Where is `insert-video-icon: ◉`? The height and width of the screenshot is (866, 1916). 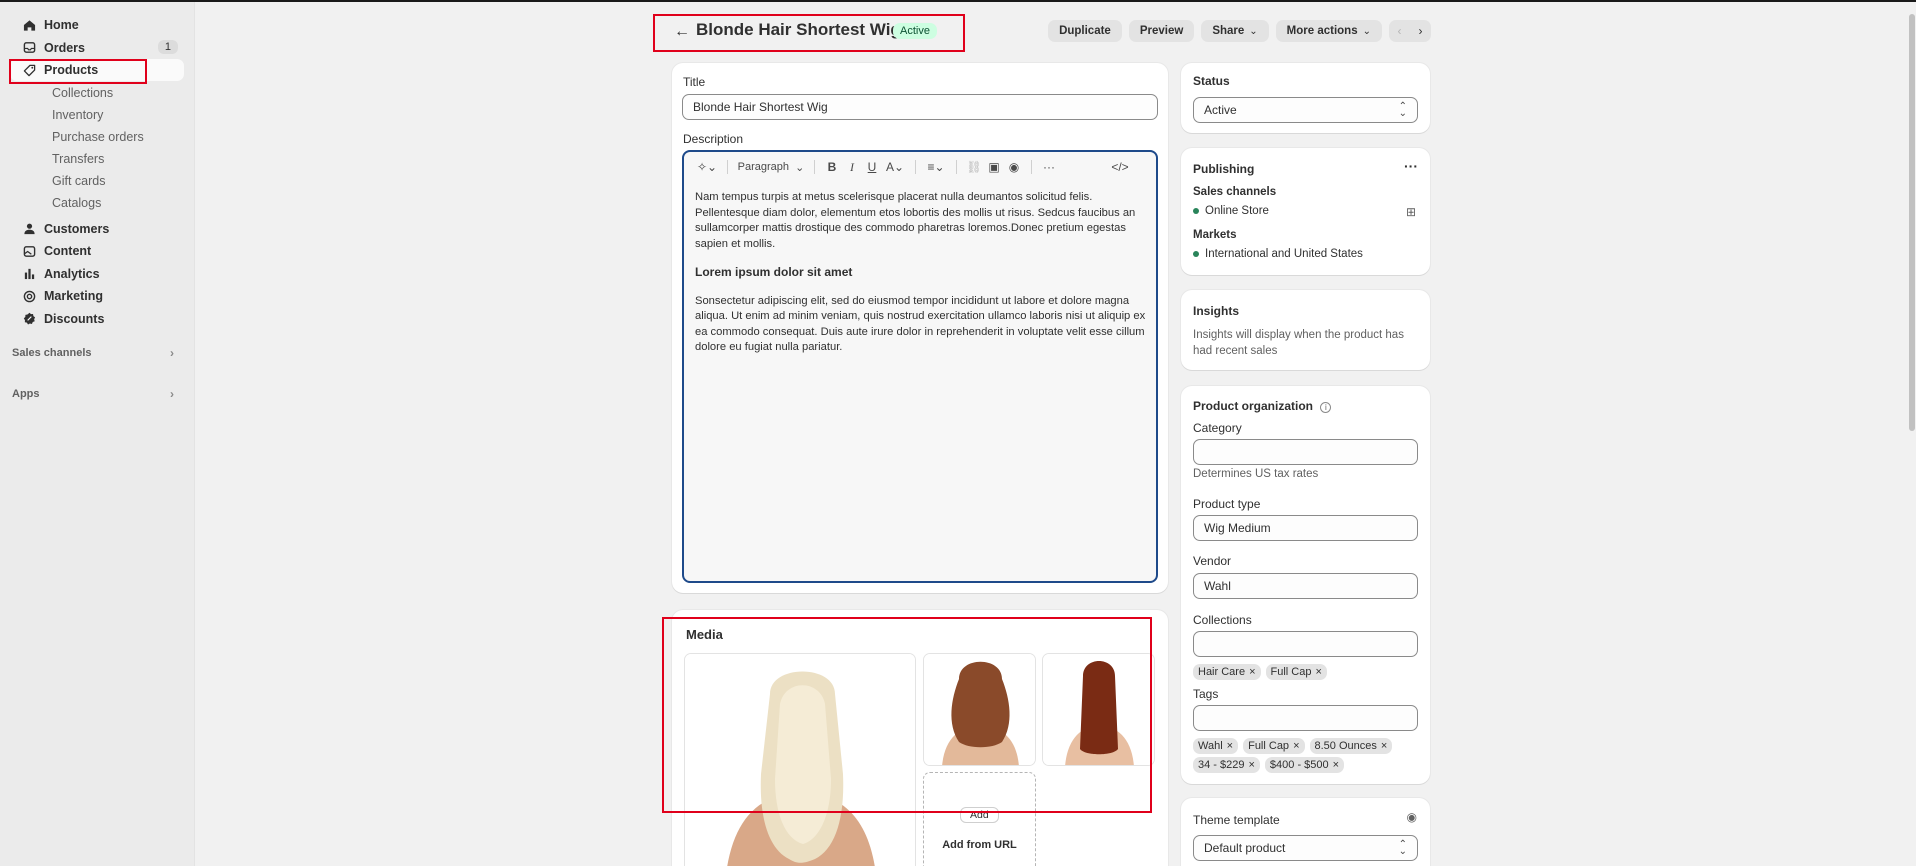
insert-video-icon: ◉ is located at coordinates (1014, 167).